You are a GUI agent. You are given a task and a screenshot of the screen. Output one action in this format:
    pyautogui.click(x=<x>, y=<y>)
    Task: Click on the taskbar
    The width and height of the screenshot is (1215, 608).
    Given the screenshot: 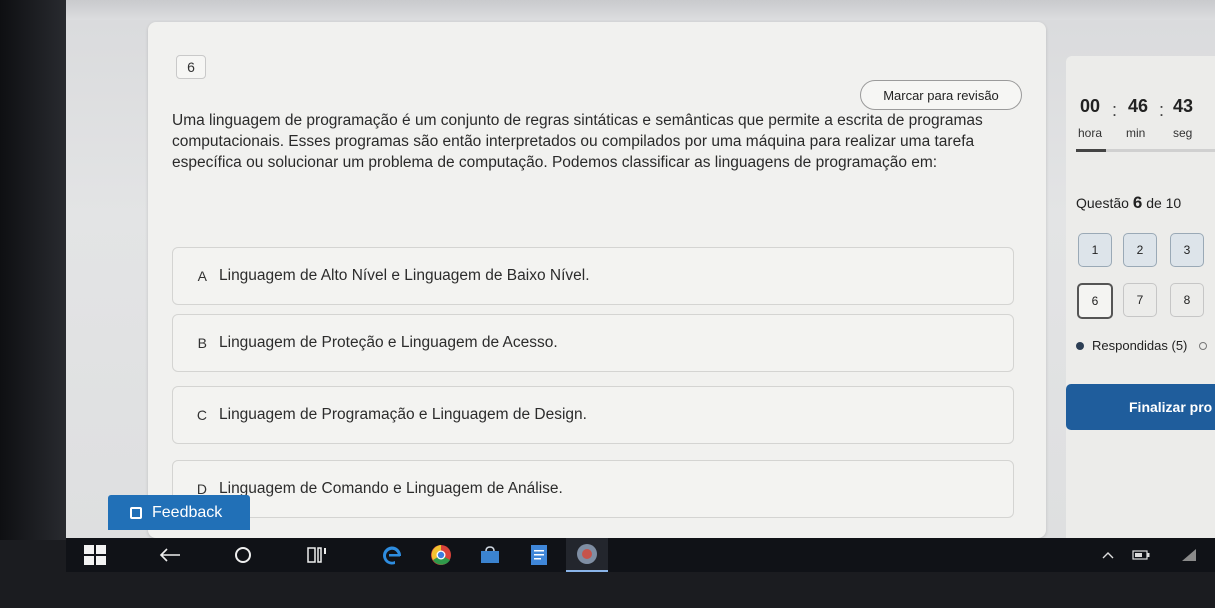 What is the action you would take?
    pyautogui.click(x=640, y=555)
    